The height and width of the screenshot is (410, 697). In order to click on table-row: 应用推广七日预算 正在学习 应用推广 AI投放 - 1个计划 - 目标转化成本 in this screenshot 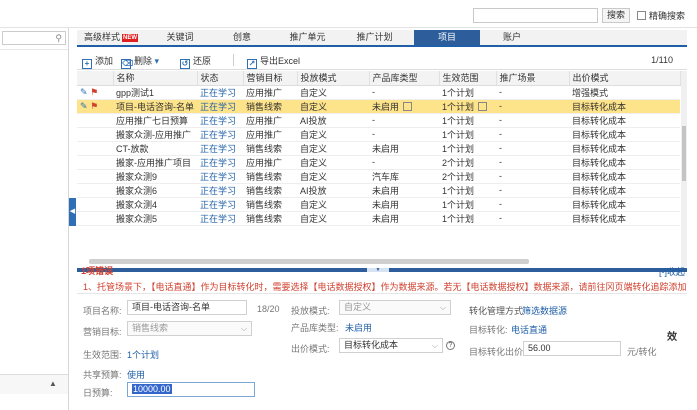, I will do `click(378, 120)`.